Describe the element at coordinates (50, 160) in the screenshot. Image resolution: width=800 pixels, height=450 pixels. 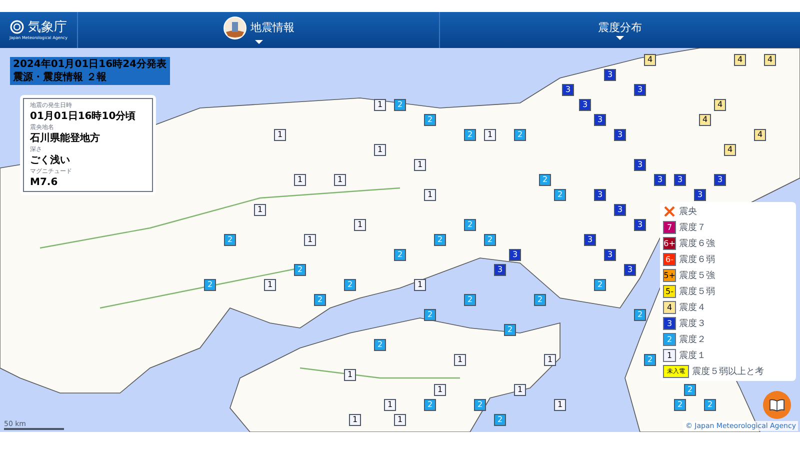
I see `info-value: ごく浅い` at that location.